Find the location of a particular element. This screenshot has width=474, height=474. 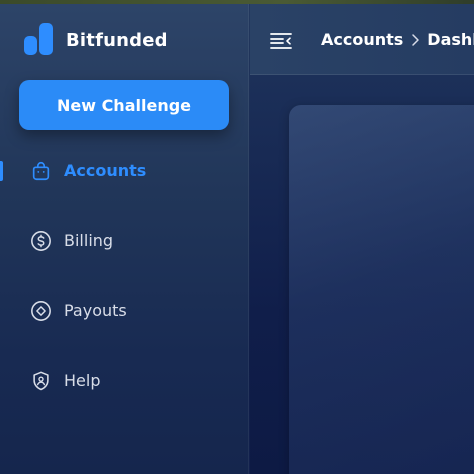

sidebar-item-billing: Billing is located at coordinates (124, 241).